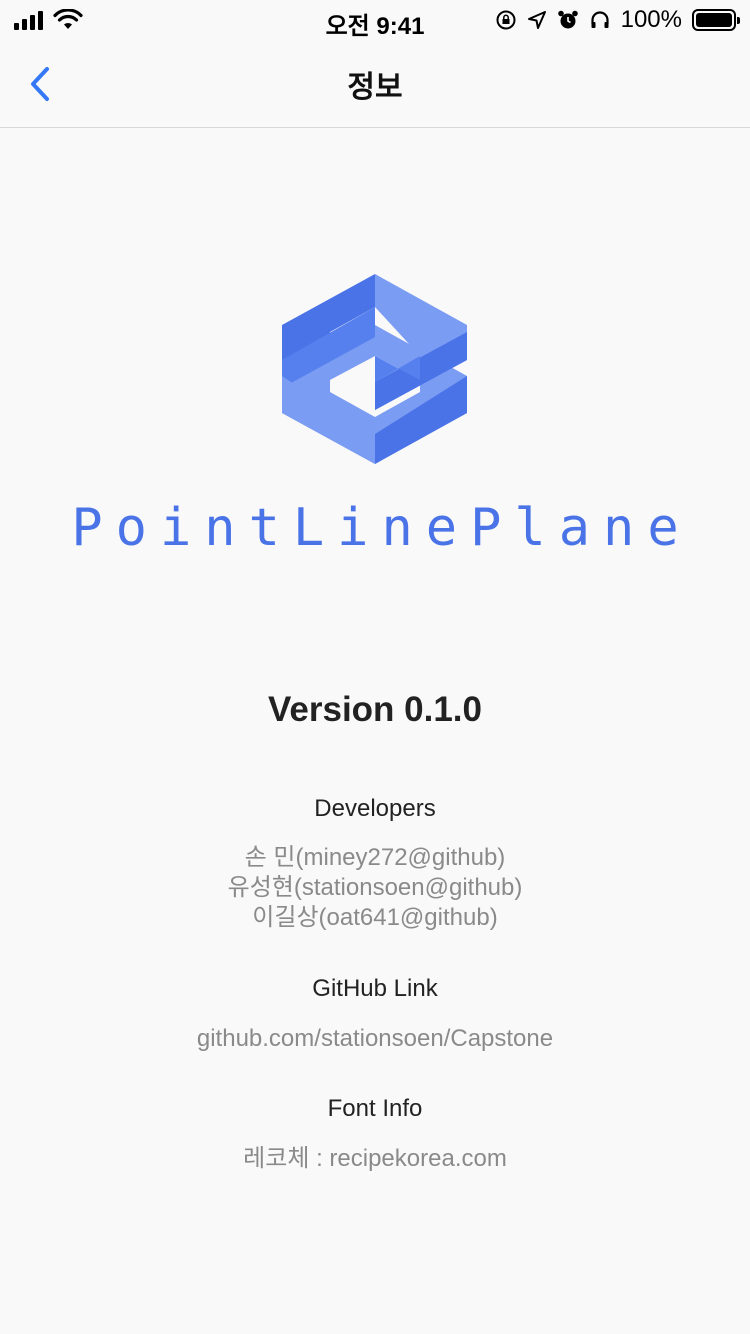 The height and width of the screenshot is (1334, 750). I want to click on location-arrow-icon, so click(536, 20).